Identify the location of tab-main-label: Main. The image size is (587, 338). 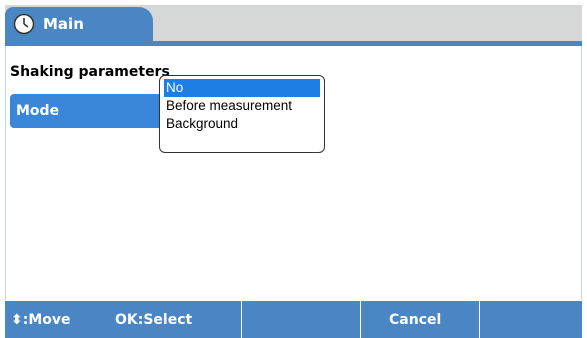
(63, 24).